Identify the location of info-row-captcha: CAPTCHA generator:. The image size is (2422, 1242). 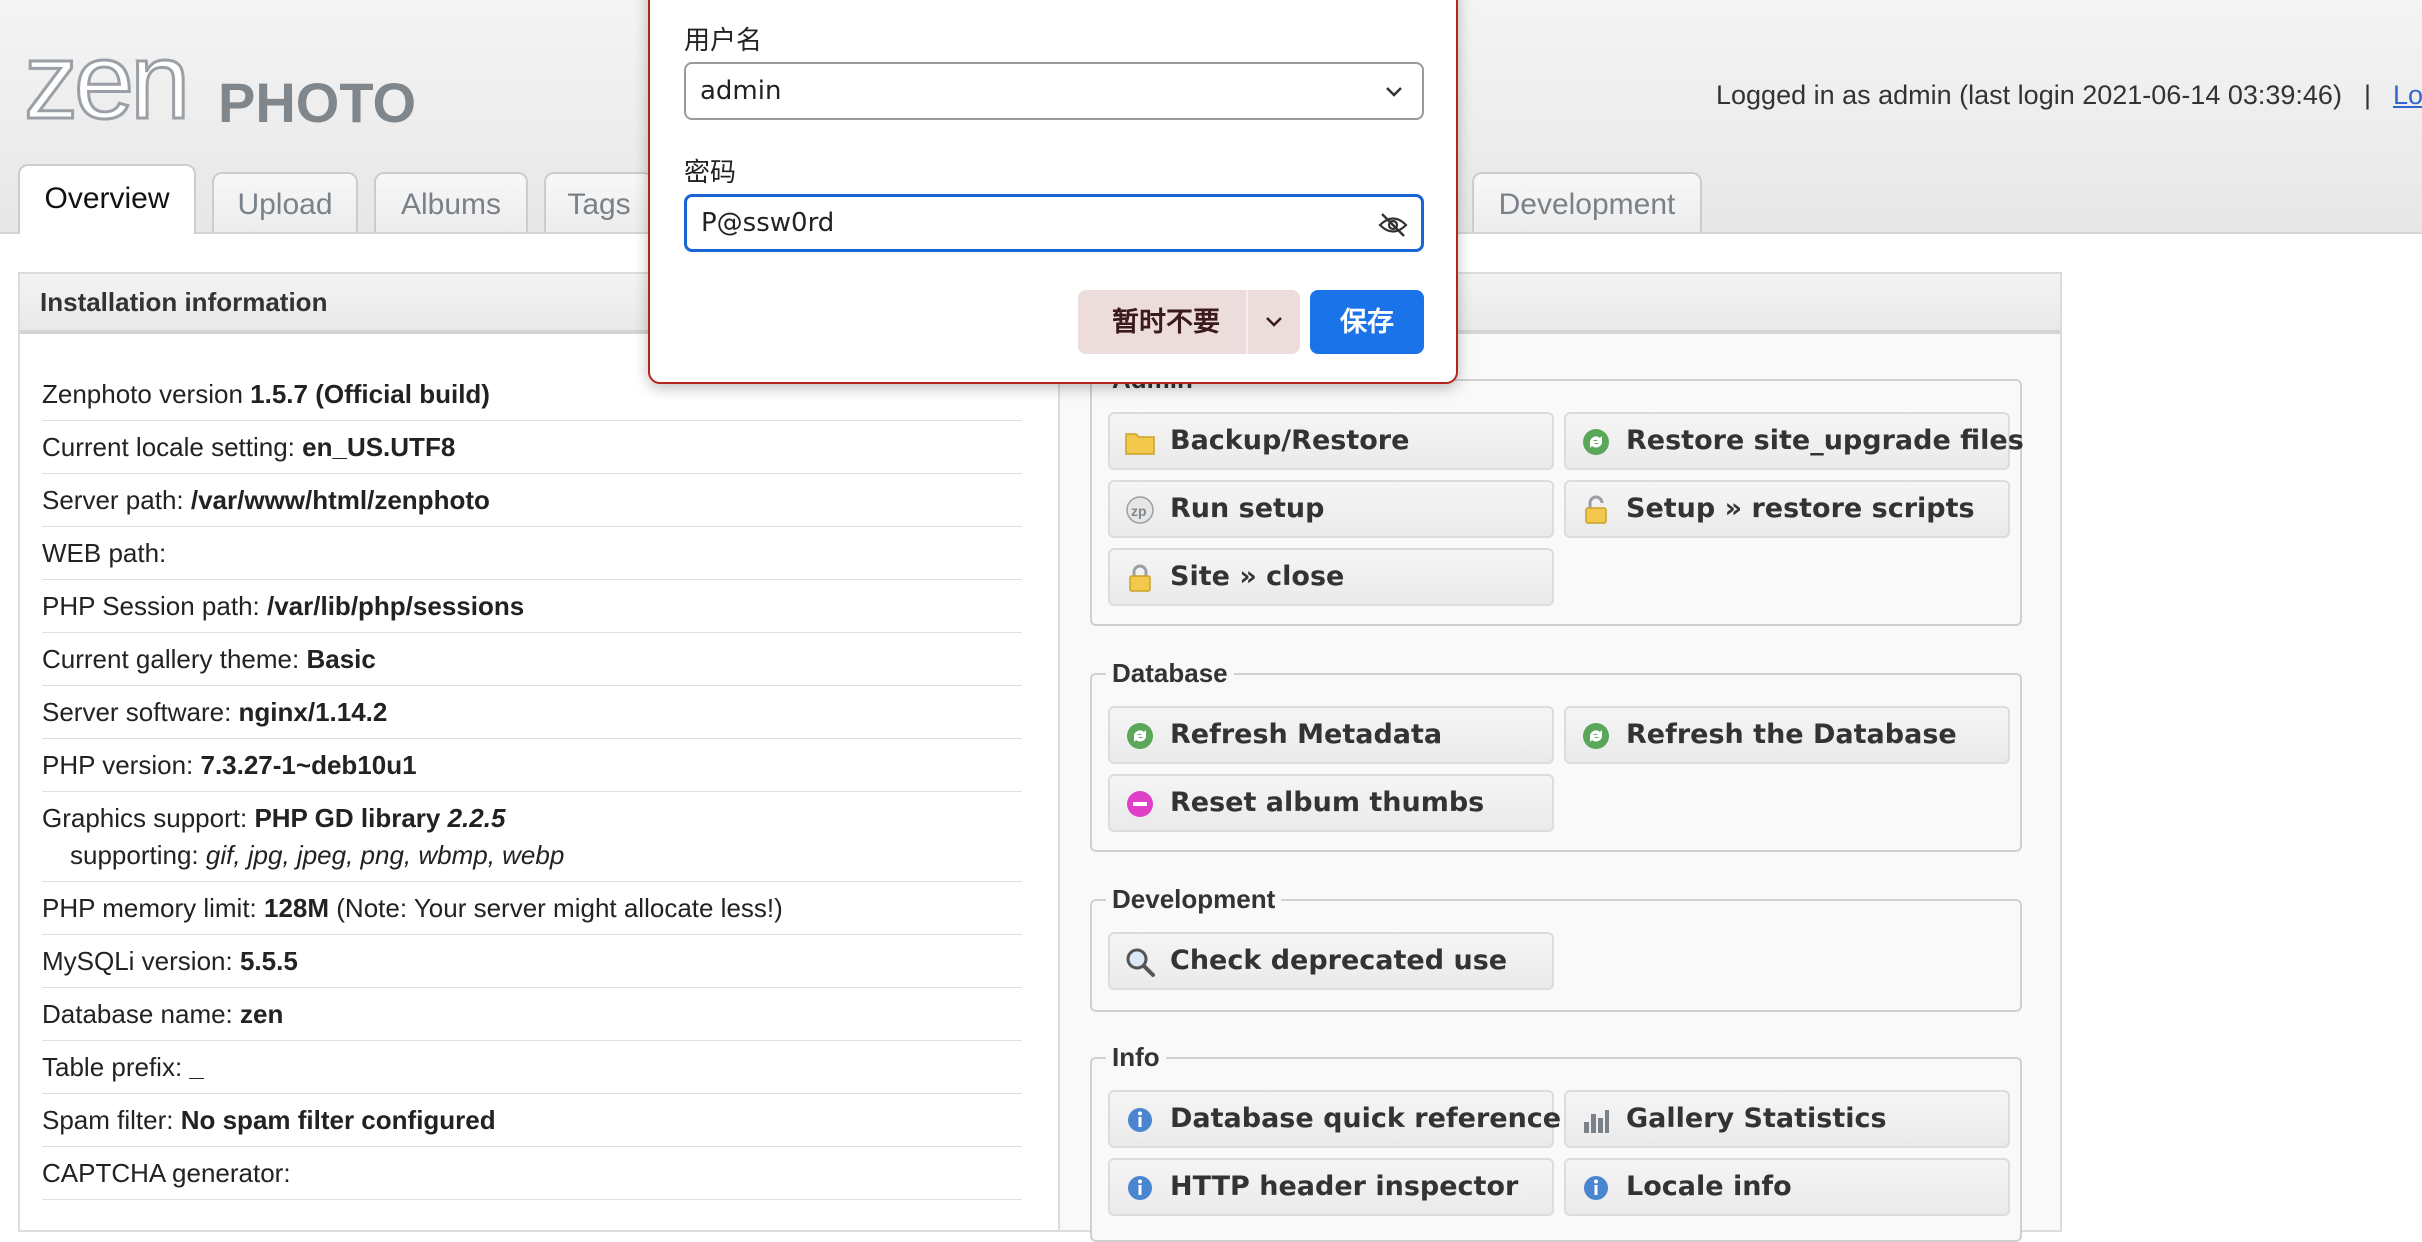
(532, 1173).